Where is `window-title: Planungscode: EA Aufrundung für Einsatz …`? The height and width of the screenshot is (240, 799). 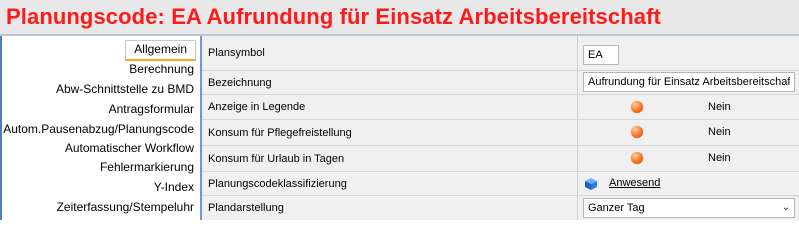
window-title: Planungscode: EA Aufrundung für Einsatz … is located at coordinates (333, 16).